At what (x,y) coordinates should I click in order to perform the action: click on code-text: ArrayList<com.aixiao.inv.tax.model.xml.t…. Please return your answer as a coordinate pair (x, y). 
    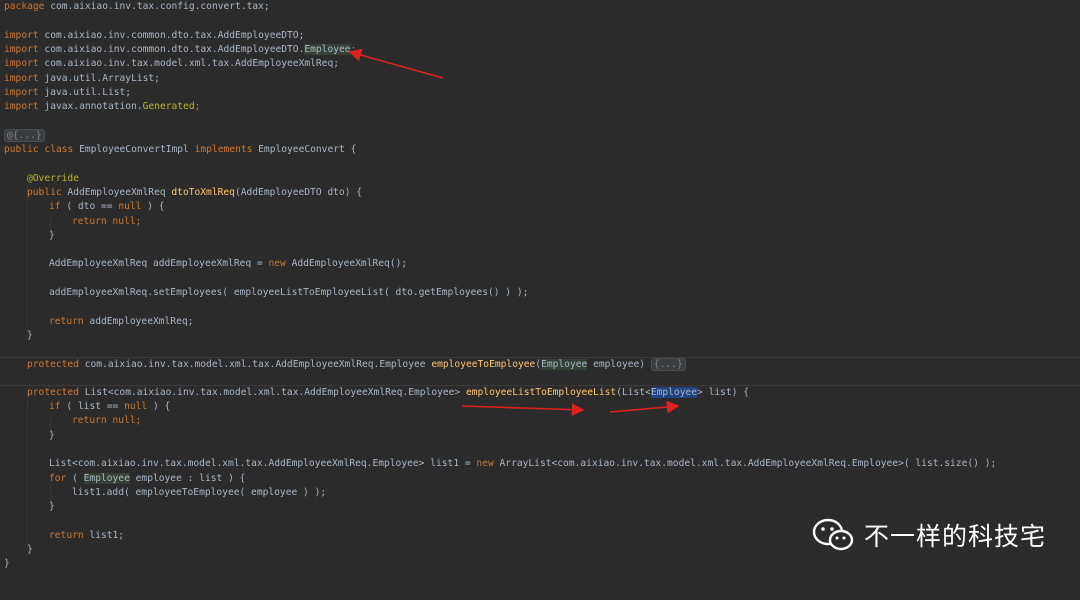
    Looking at the image, I should click on (745, 464).